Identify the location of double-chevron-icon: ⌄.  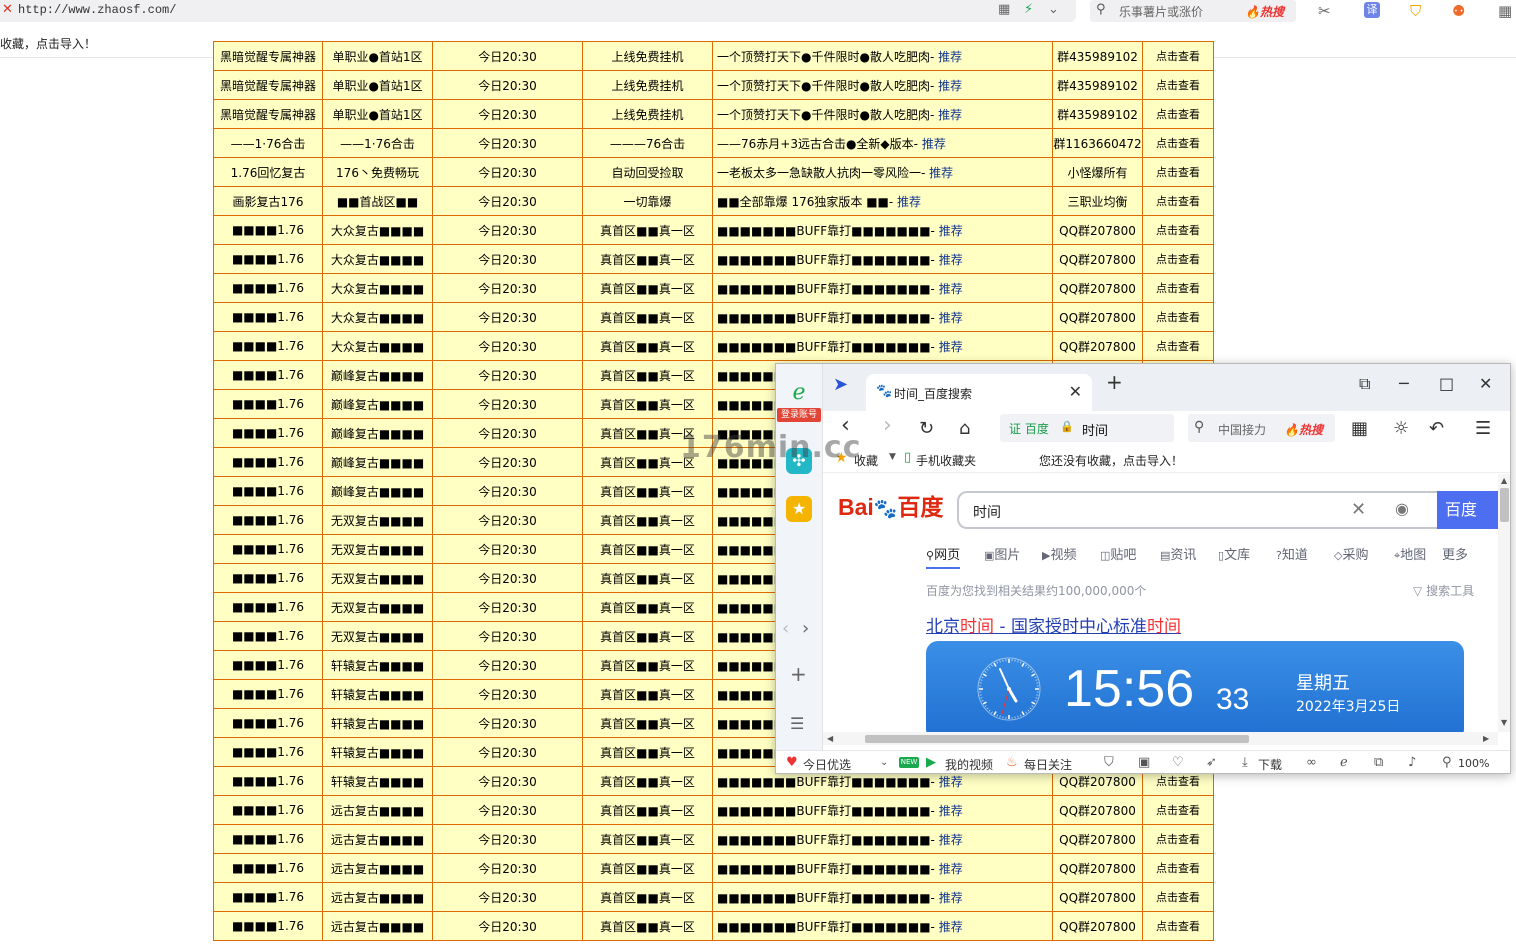
(884, 762).